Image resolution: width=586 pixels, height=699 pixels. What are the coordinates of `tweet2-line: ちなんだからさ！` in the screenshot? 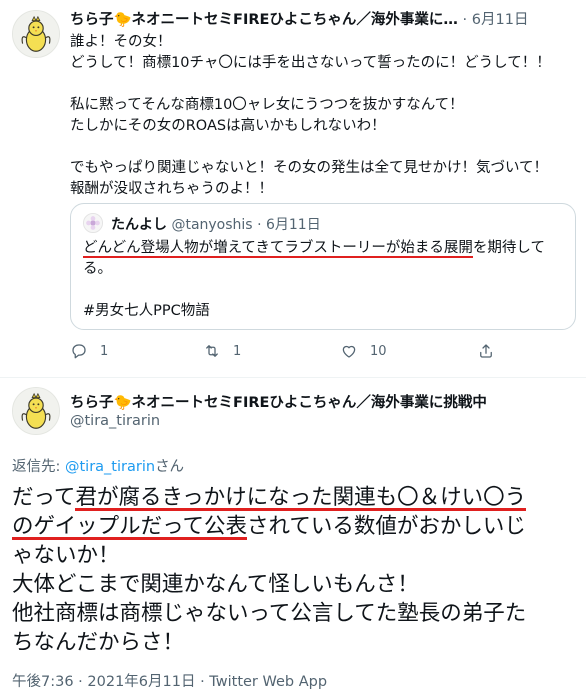 It's located at (98, 642).